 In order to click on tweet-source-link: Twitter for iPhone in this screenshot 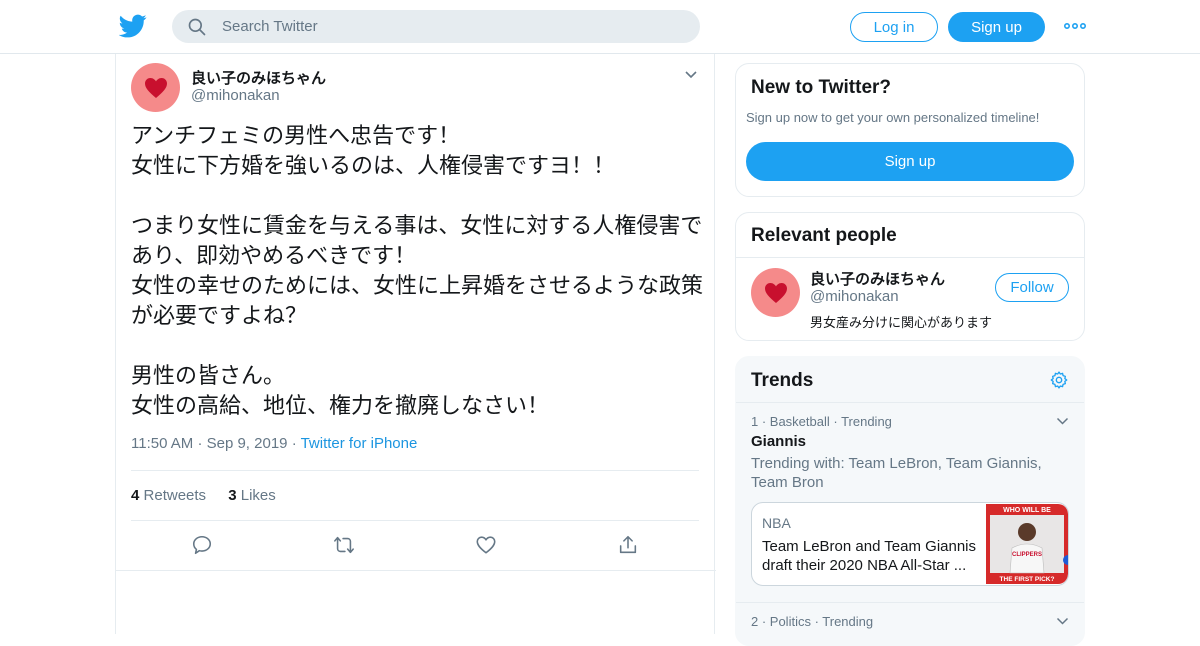, I will do `click(359, 443)`.